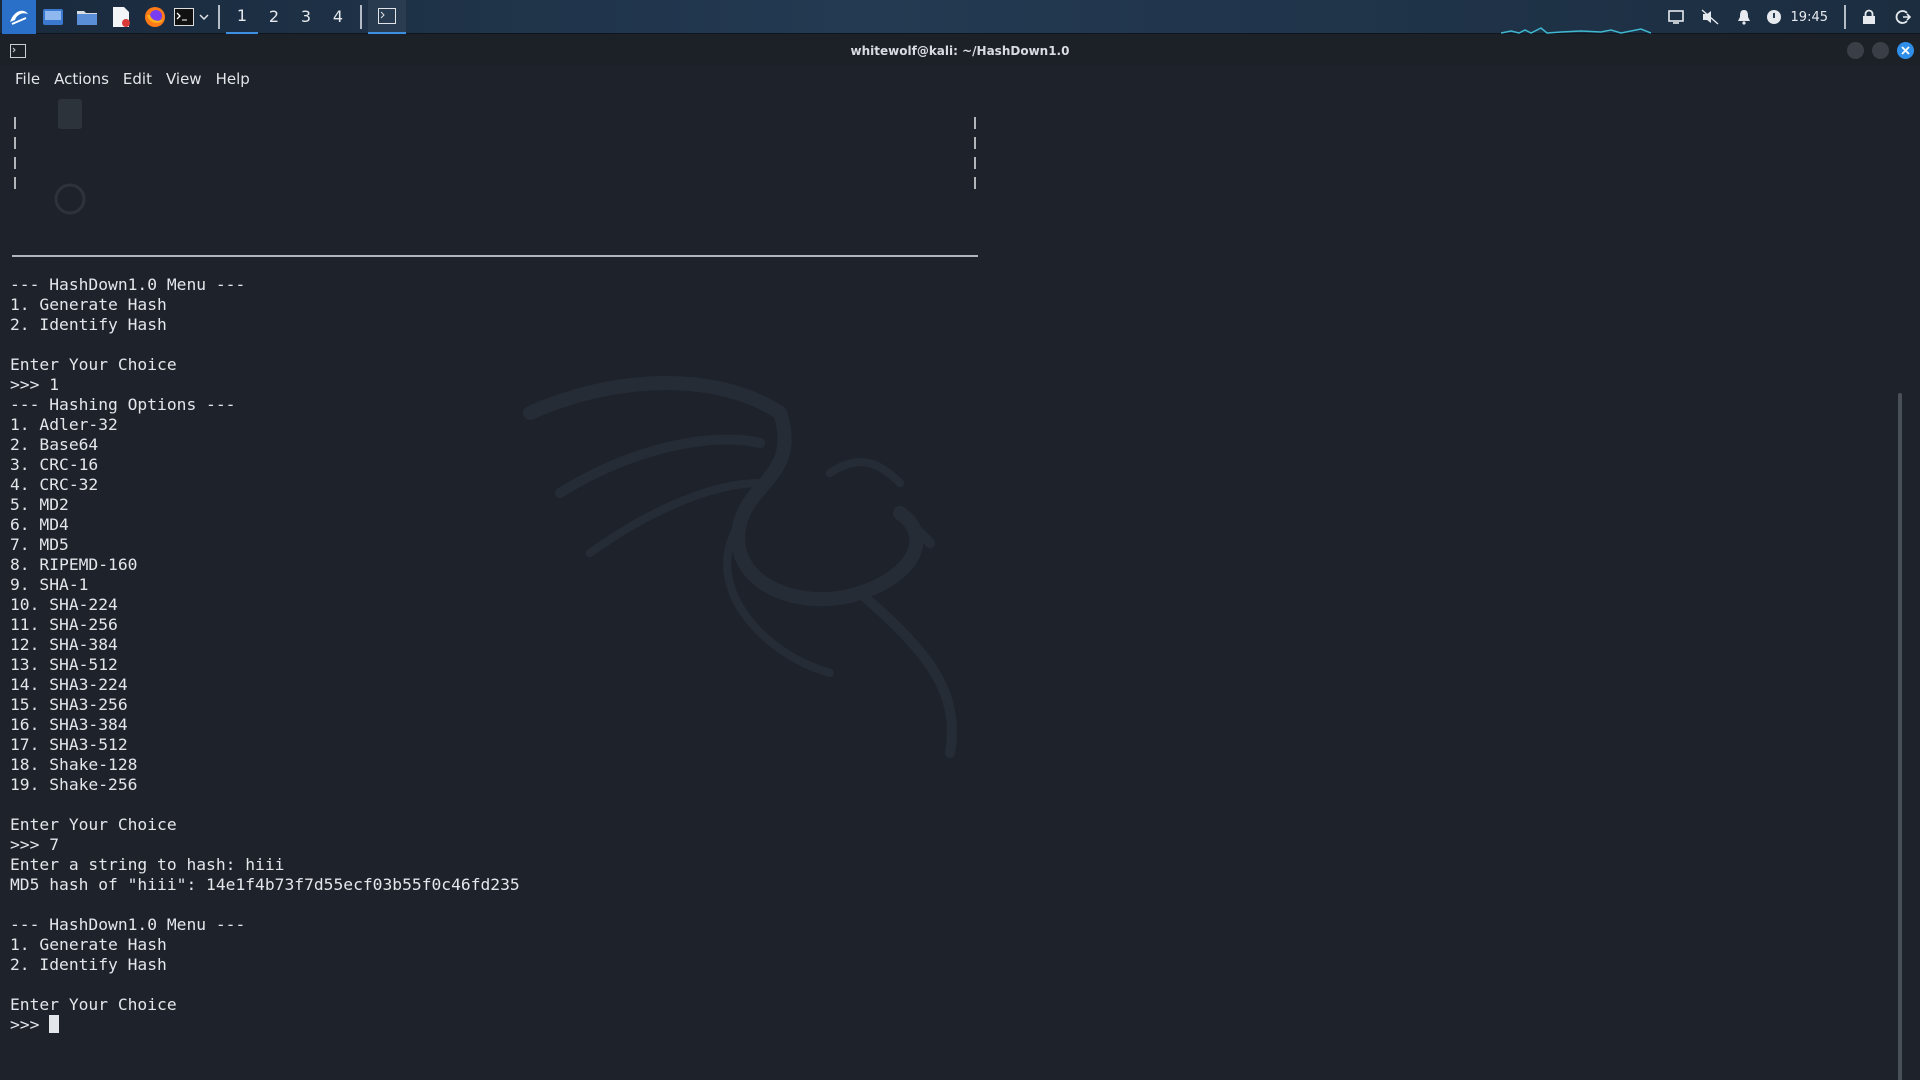 The width and height of the screenshot is (1920, 1080). What do you see at coordinates (740, 567) in the screenshot?
I see `kali-dragon-watermark` at bounding box center [740, 567].